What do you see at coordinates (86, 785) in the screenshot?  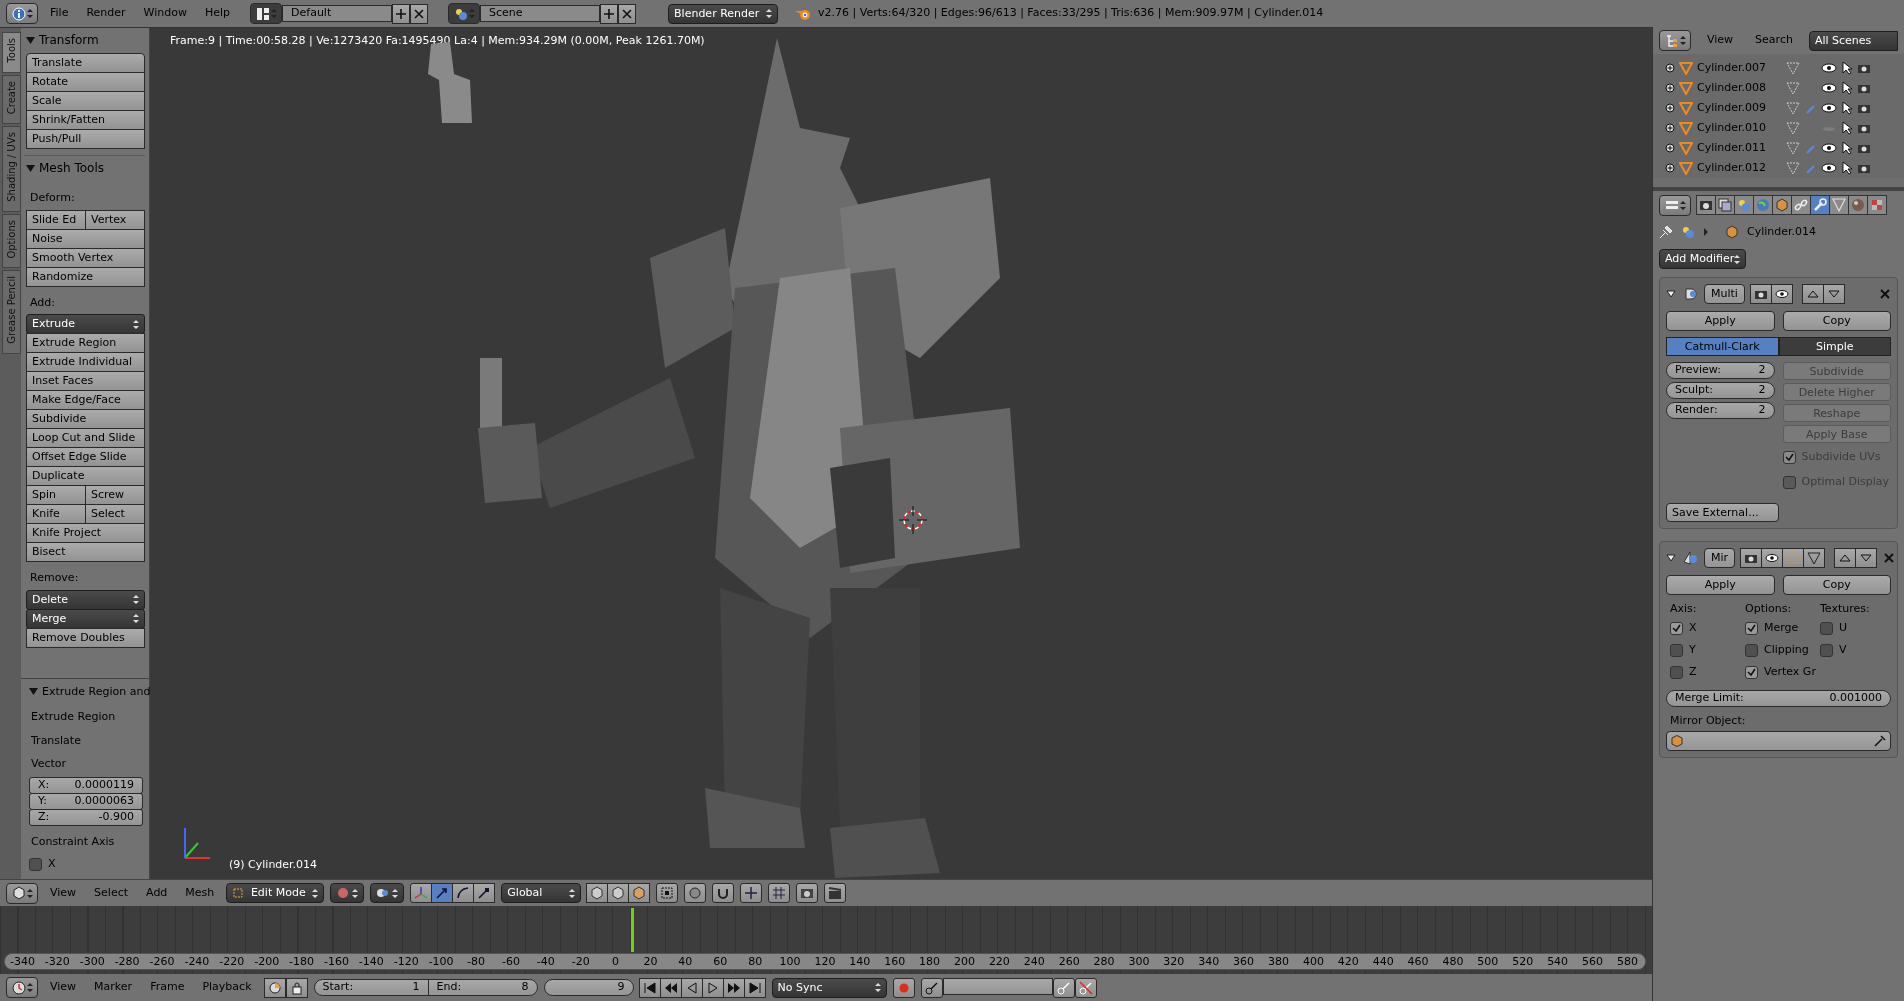 I see `vector-field: X: 0.0000119` at bounding box center [86, 785].